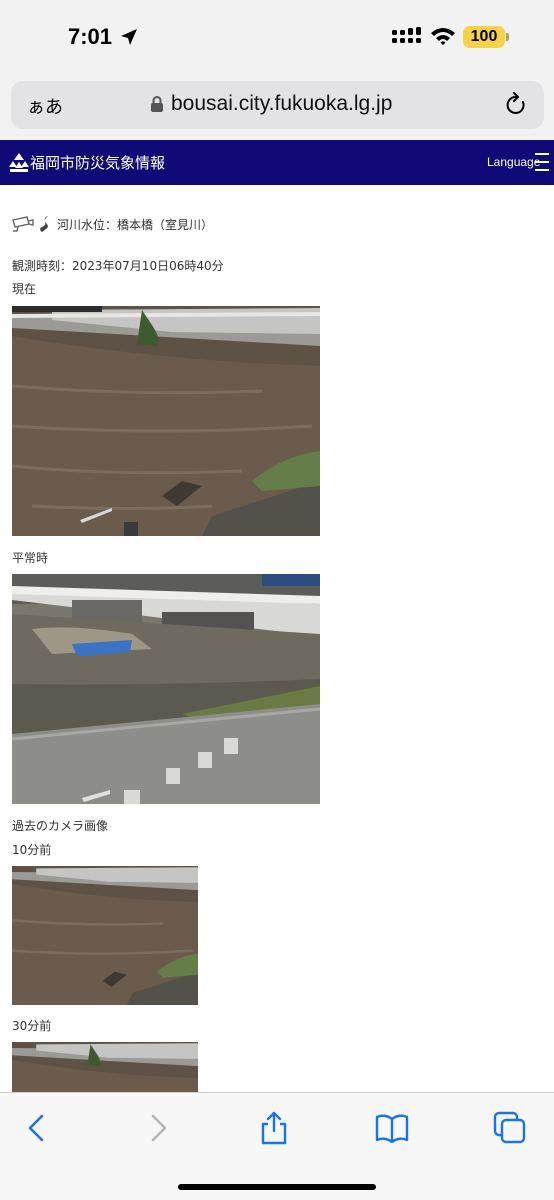 This screenshot has height=1200, width=554. Describe the element at coordinates (157, 1128) in the screenshot. I see `forward-icon` at that location.